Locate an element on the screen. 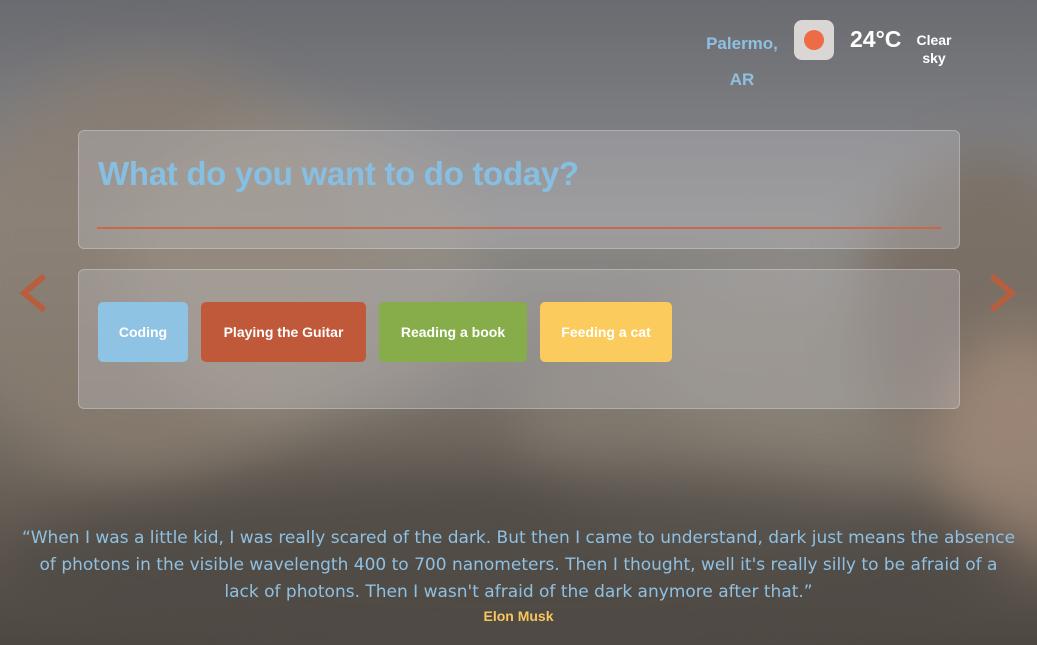  sun-icon is located at coordinates (814, 40).